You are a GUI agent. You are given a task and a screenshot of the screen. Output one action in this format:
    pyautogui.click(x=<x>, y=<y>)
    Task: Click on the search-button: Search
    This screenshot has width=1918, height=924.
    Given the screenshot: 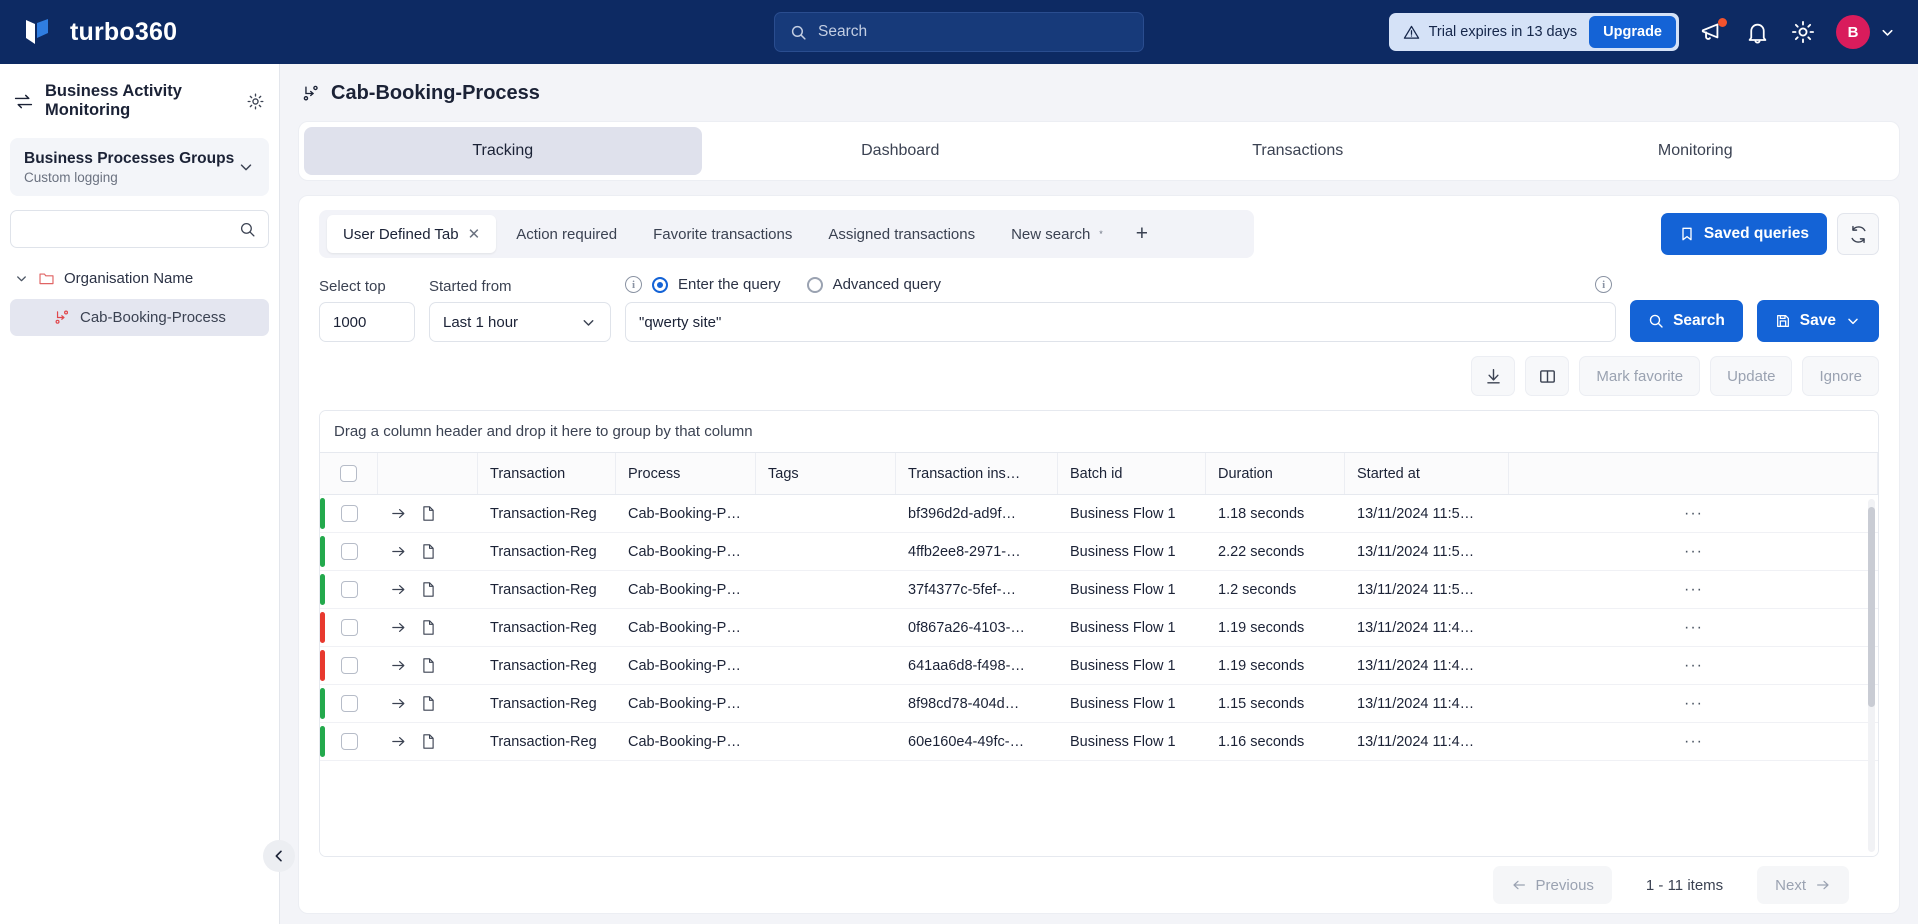 What is the action you would take?
    pyautogui.click(x=1686, y=321)
    